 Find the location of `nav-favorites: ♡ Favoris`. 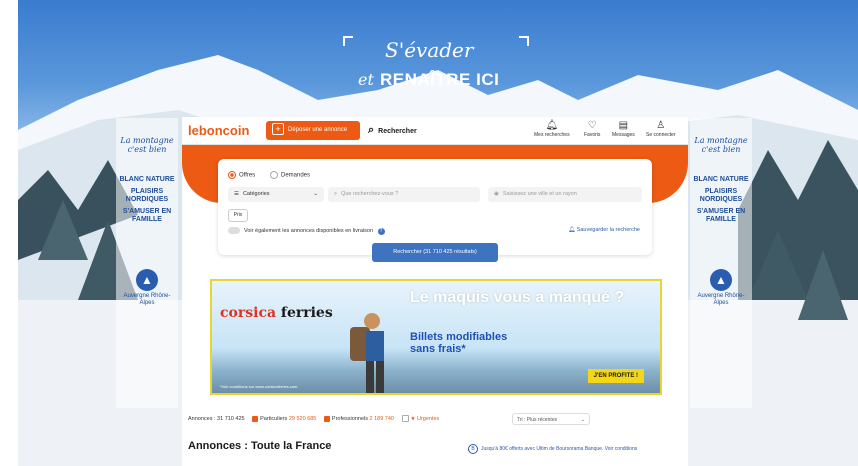

nav-favorites: ♡ Favoris is located at coordinates (592, 129).